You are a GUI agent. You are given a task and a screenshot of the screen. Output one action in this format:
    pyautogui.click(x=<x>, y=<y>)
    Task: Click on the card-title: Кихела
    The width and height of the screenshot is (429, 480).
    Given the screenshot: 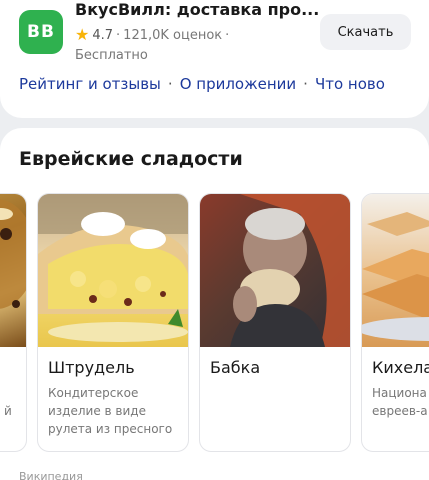 What is the action you would take?
    pyautogui.click(x=400, y=367)
    